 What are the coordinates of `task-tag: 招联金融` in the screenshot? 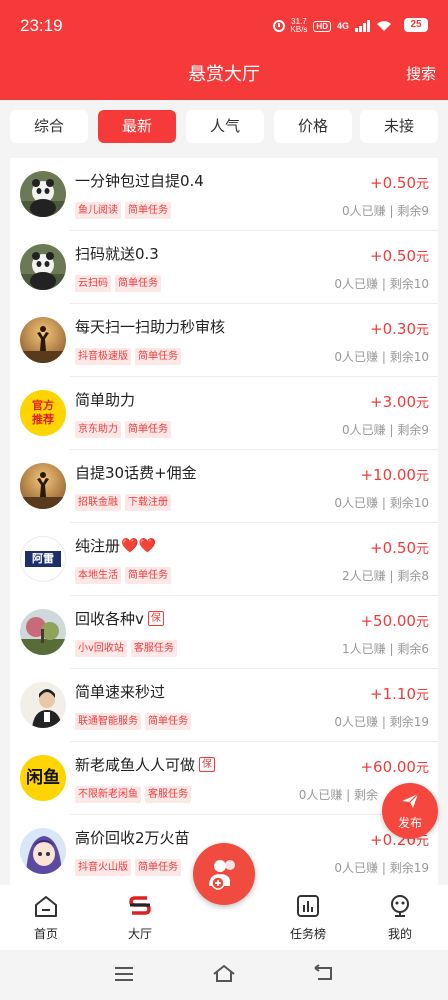 It's located at (98, 502).